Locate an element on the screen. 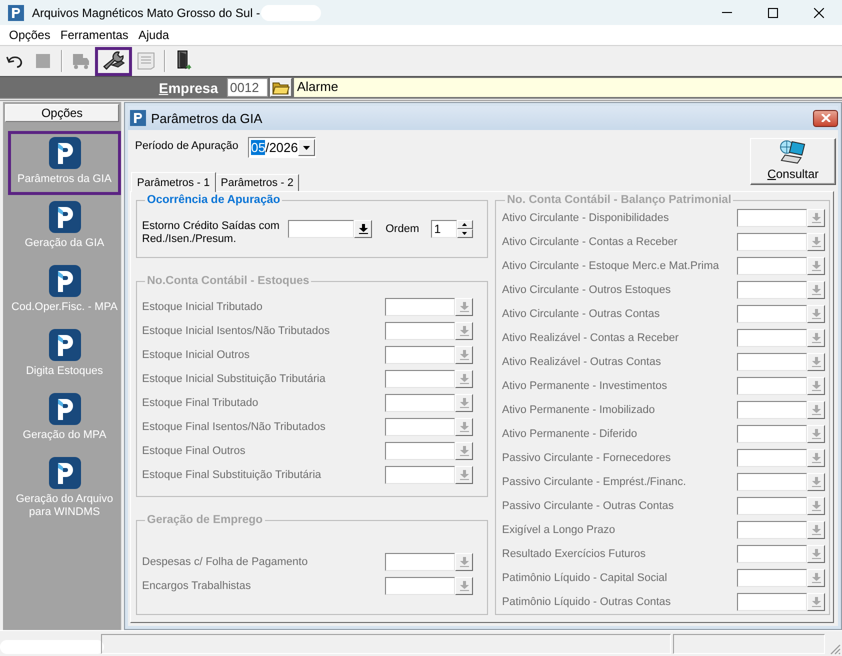 The height and width of the screenshot is (656, 842). dialog-title: Parâmetros da GIA is located at coordinates (206, 118).